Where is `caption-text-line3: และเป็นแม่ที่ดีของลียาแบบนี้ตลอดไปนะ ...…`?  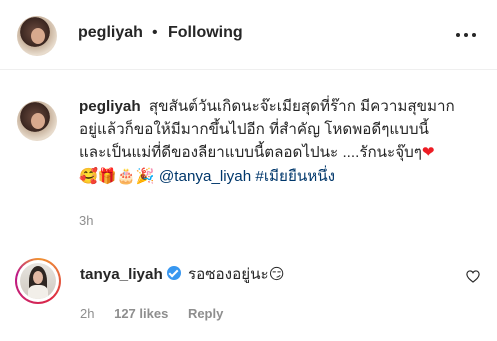
caption-text-line3: และเป็นแม่ที่ดีของลียาแบบนี้ตลอดไปนะ ...… is located at coordinates (250, 152).